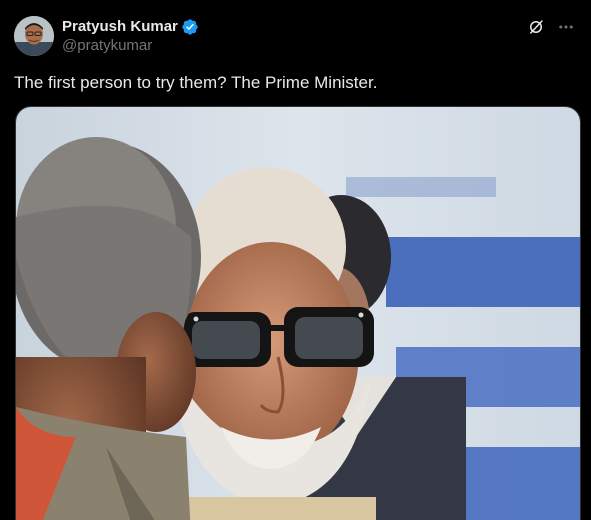 The height and width of the screenshot is (520, 591). I want to click on tweet-header: Pratyush Kumar @pratykumar, so click(295, 36).